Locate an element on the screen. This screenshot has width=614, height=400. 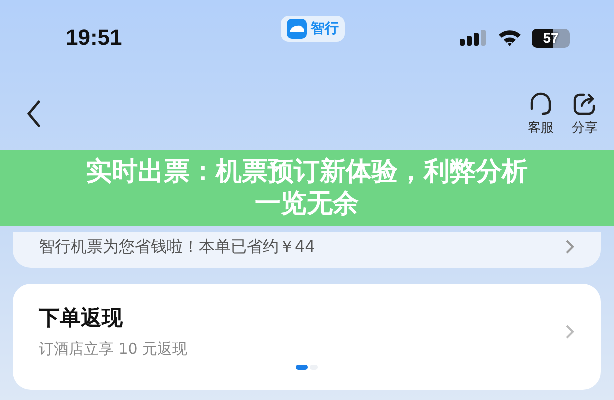
savings-text: 智行机票为您省钱啦！本单已省约￥44 is located at coordinates (177, 247).